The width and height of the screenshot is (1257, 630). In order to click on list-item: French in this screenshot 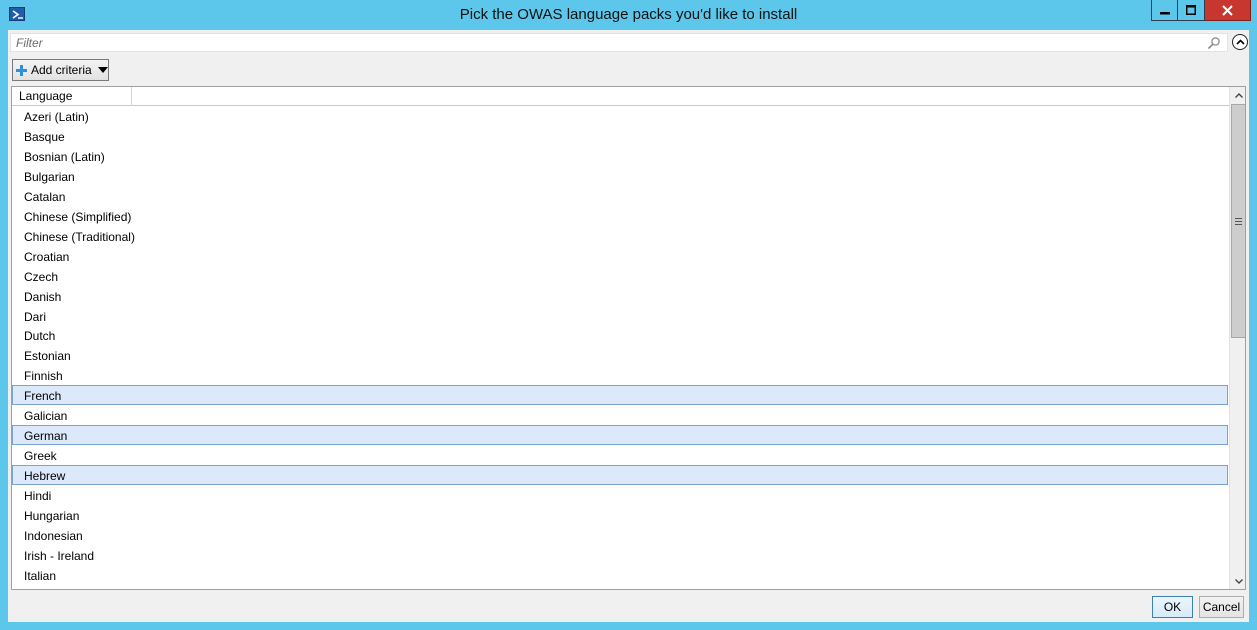, I will do `click(620, 395)`.